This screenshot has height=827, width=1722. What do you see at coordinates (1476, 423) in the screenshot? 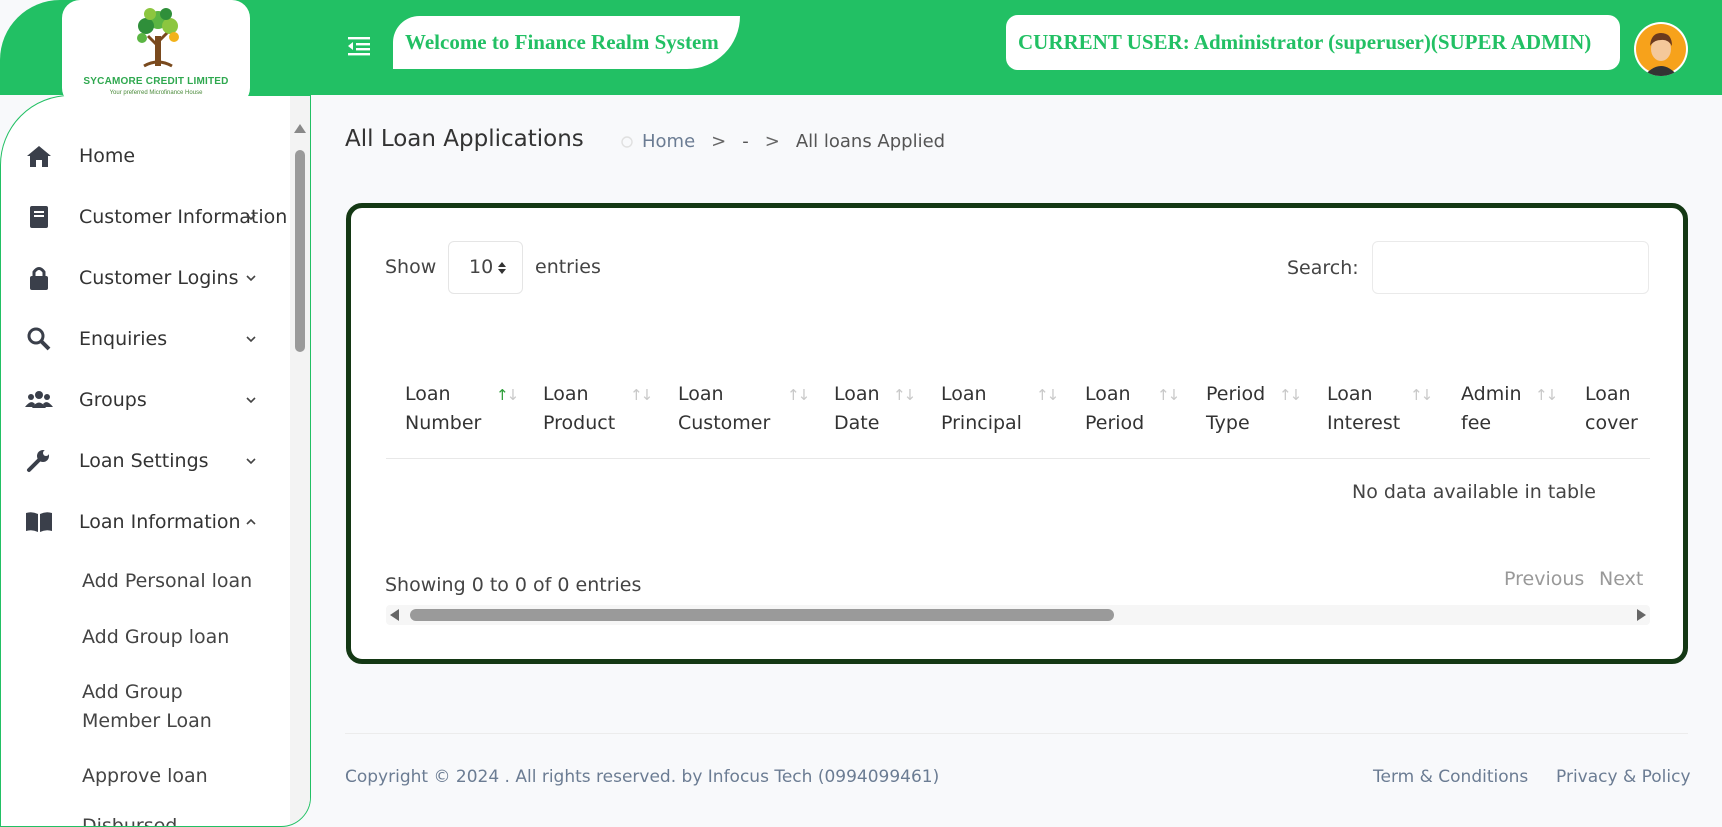
I see `column-header-line: fee` at bounding box center [1476, 423].